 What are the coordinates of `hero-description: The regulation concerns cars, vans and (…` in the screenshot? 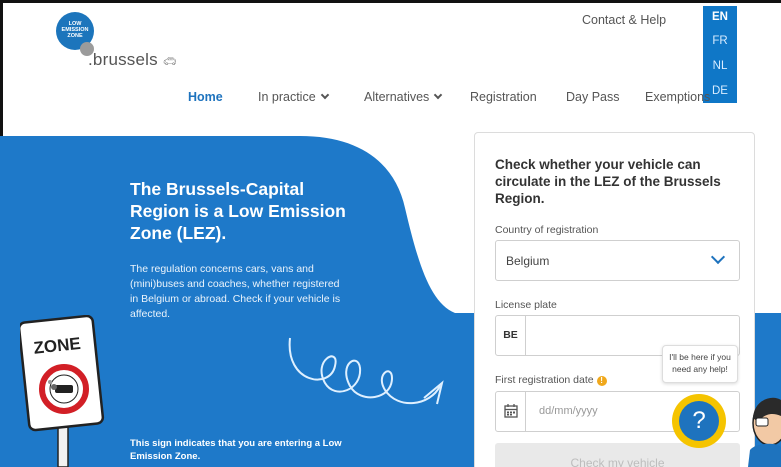 It's located at (235, 291).